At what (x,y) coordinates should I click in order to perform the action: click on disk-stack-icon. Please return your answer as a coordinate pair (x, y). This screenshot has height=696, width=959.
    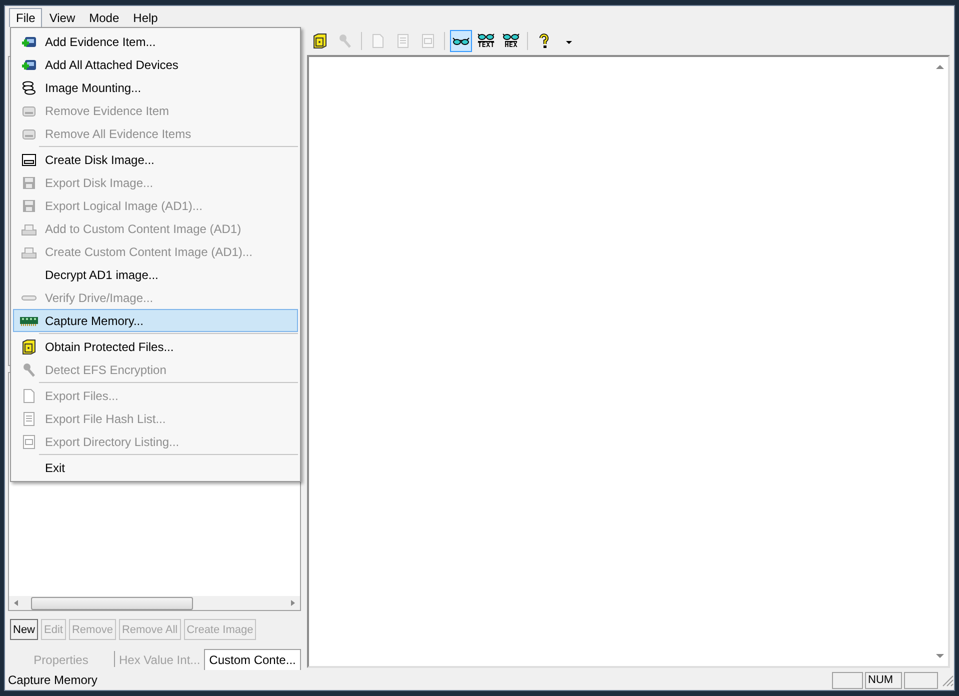
    Looking at the image, I should click on (29, 88).